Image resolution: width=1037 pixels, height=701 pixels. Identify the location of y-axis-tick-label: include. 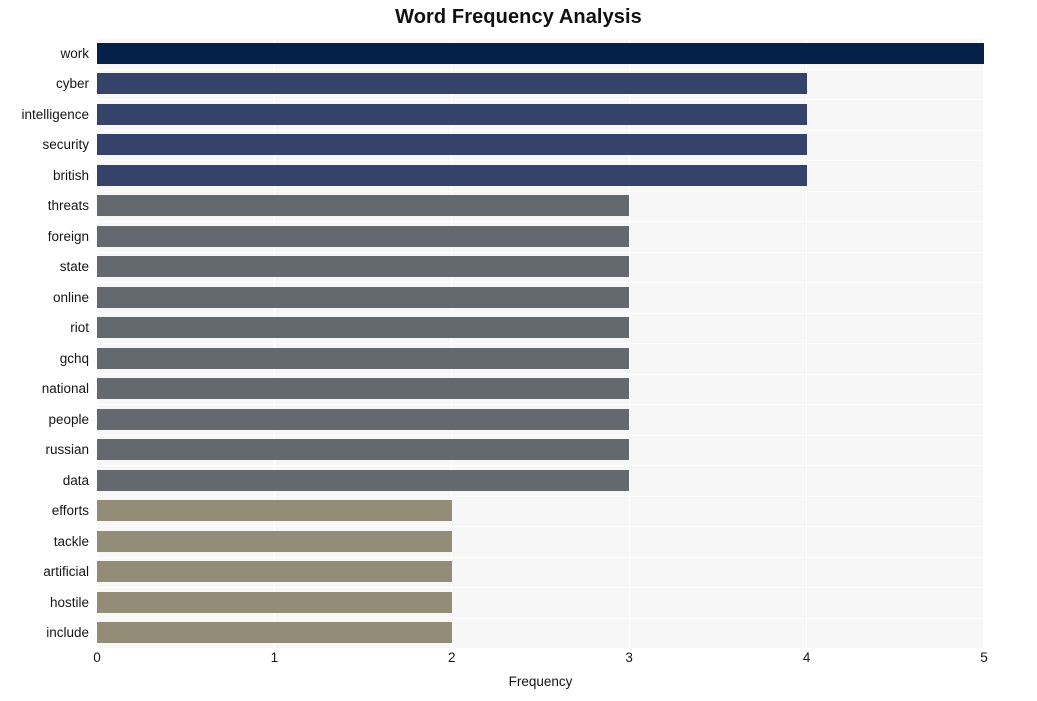
(67, 633).